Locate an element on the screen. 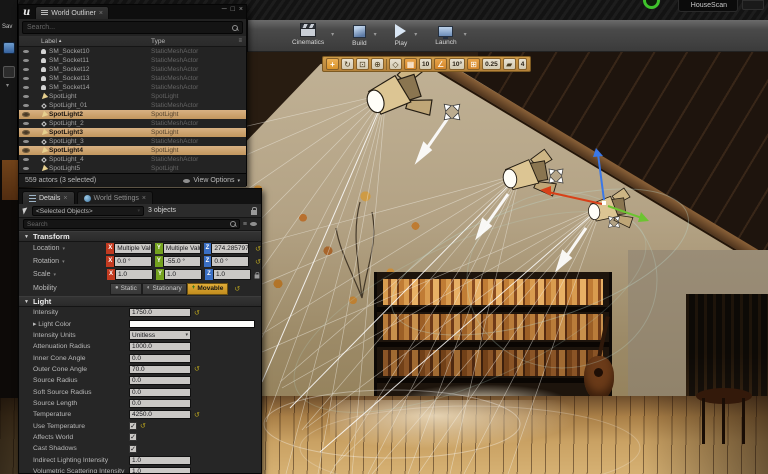  grid-snap-button: ▦ is located at coordinates (410, 64).